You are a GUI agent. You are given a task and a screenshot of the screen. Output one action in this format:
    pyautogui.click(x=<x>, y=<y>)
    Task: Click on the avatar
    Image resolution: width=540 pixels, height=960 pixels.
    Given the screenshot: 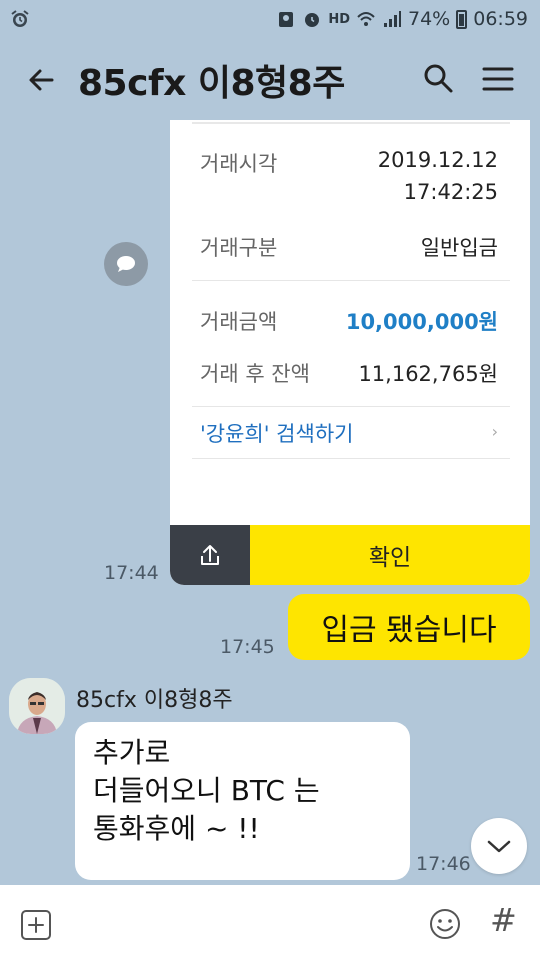 What is the action you would take?
    pyautogui.click(x=37, y=706)
    